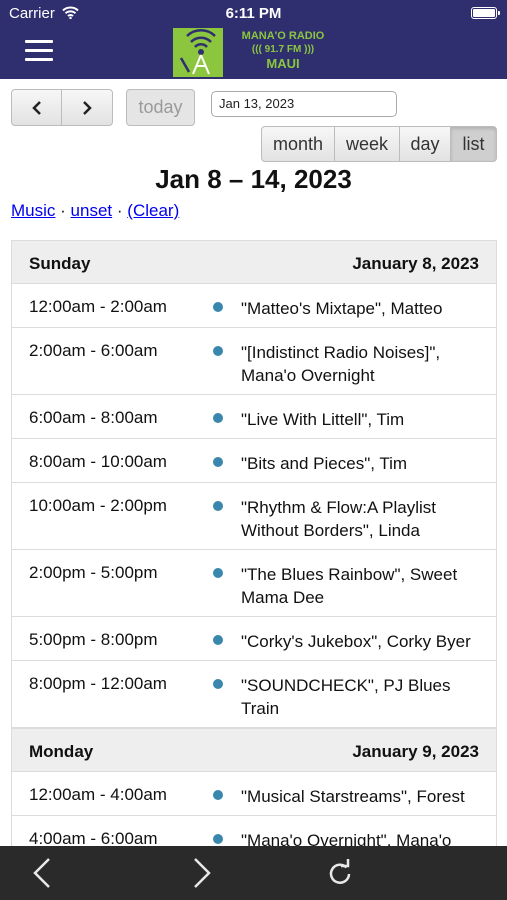 The image size is (507, 900). What do you see at coordinates (254, 750) in the screenshot?
I see `day-header-monday: Monday January 9, 2023` at bounding box center [254, 750].